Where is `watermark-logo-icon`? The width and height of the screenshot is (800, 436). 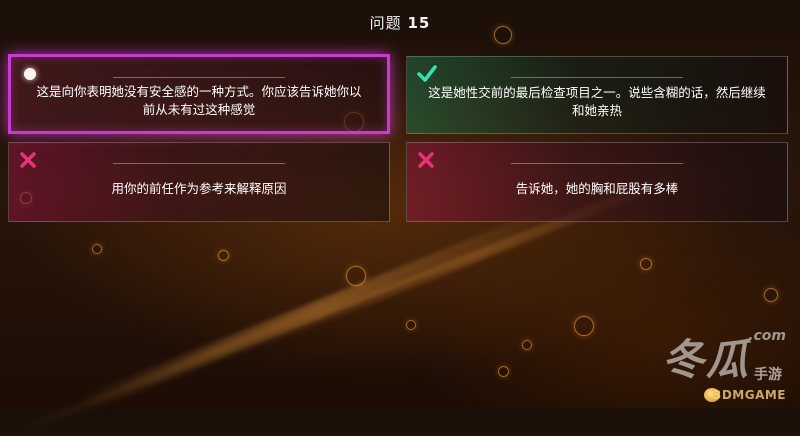
watermark-logo-icon is located at coordinates (712, 395).